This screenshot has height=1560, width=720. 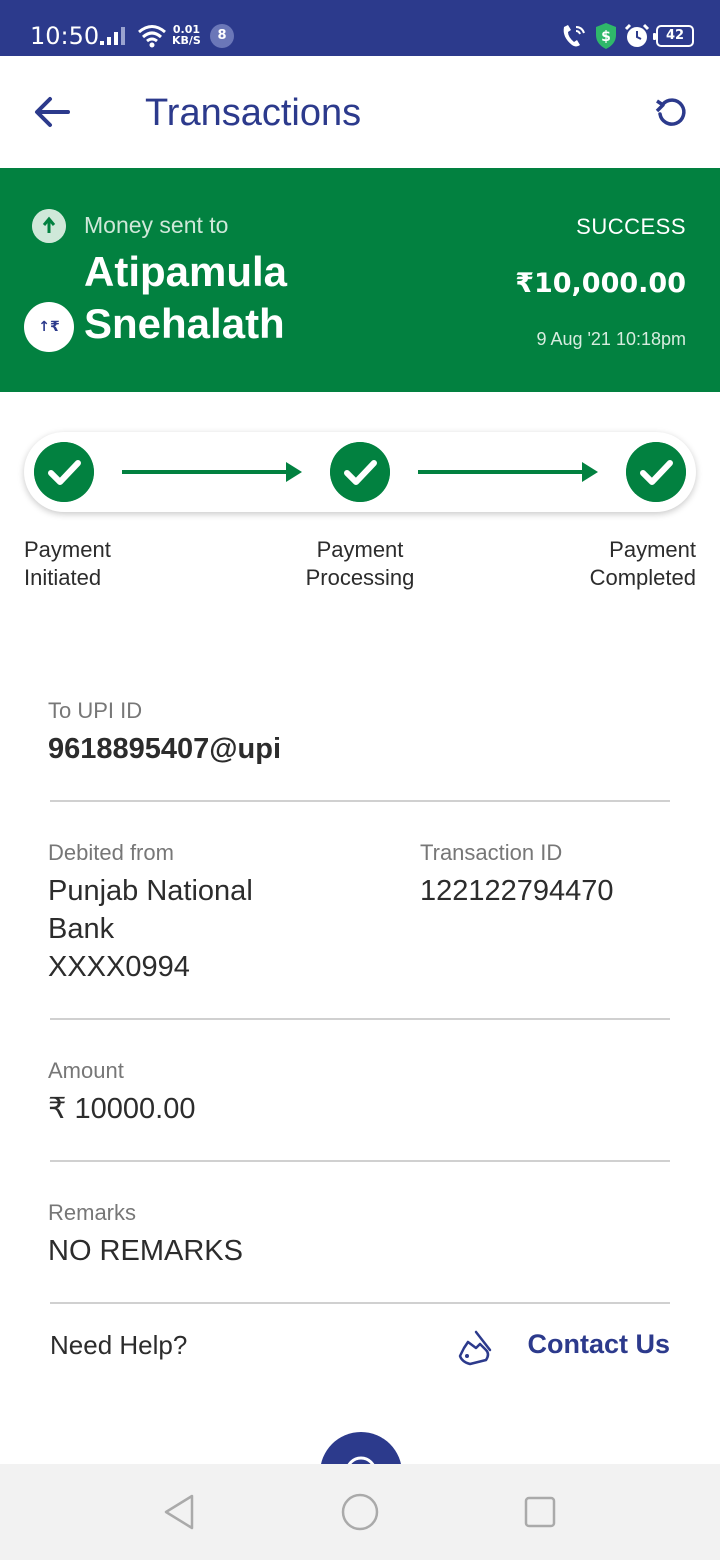 I want to click on nav-home-icon, so click(x=360, y=1512).